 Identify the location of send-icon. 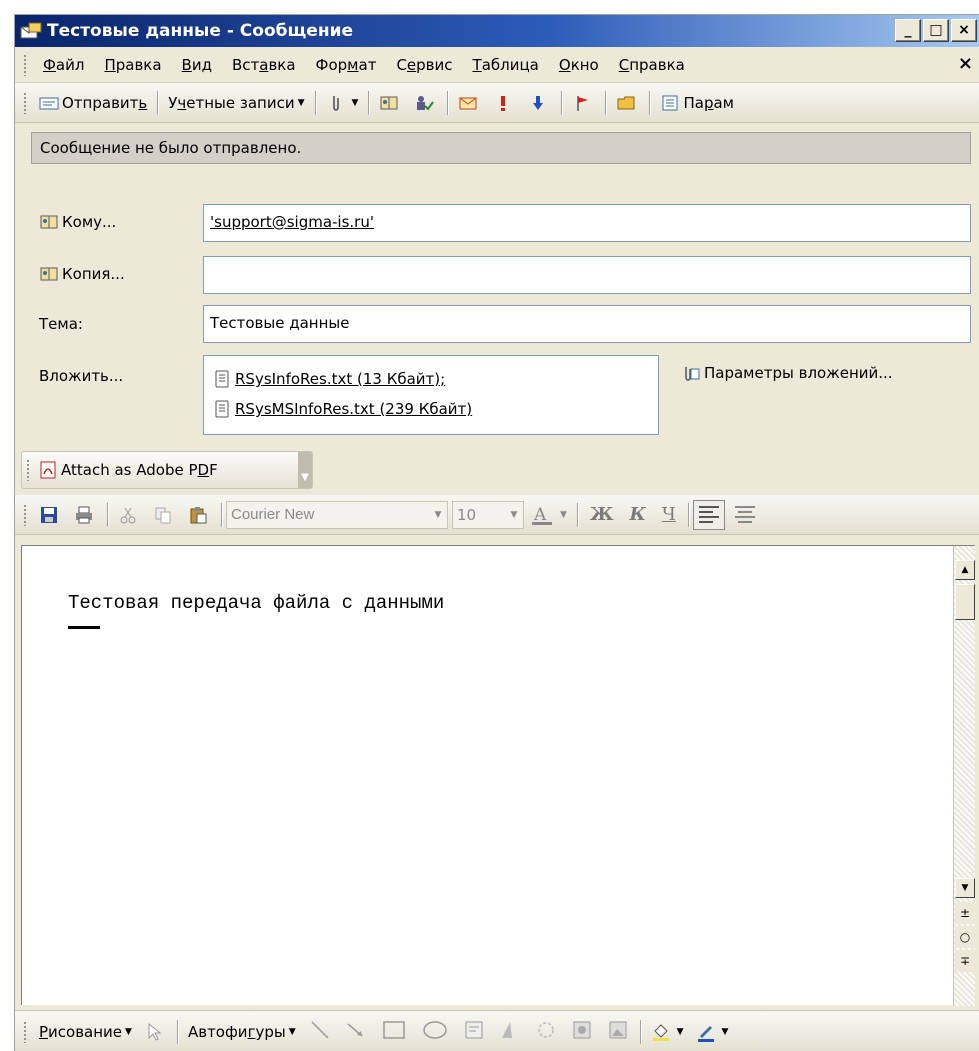
(49, 103).